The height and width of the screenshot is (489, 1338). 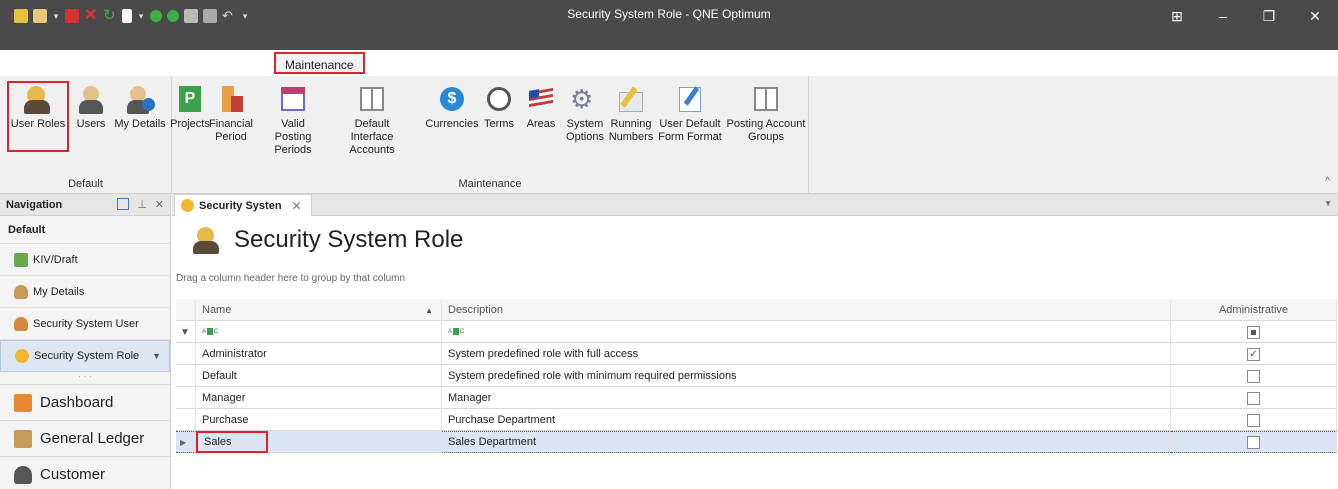 I want to click on valid-posting-periods-button: Valid Posting Periods, so click(x=293, y=120).